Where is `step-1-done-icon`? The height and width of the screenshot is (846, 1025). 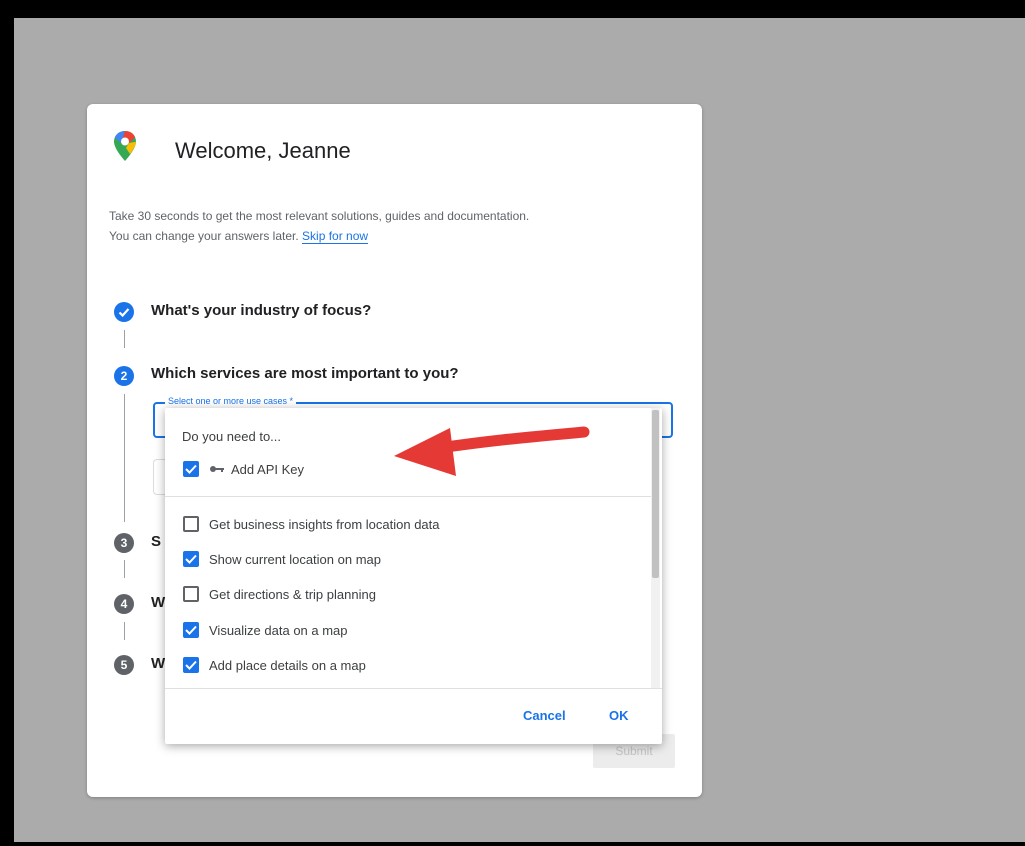 step-1-done-icon is located at coordinates (124, 312).